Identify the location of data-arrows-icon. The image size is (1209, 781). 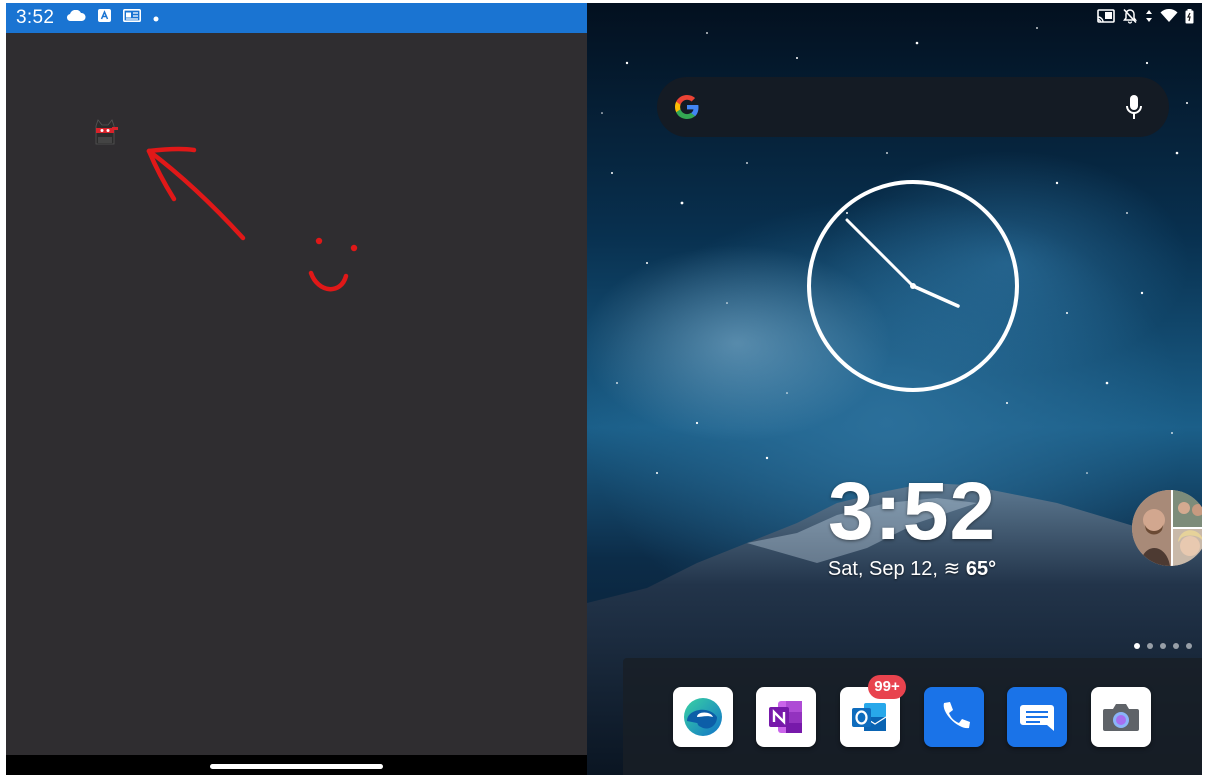
(1149, 18).